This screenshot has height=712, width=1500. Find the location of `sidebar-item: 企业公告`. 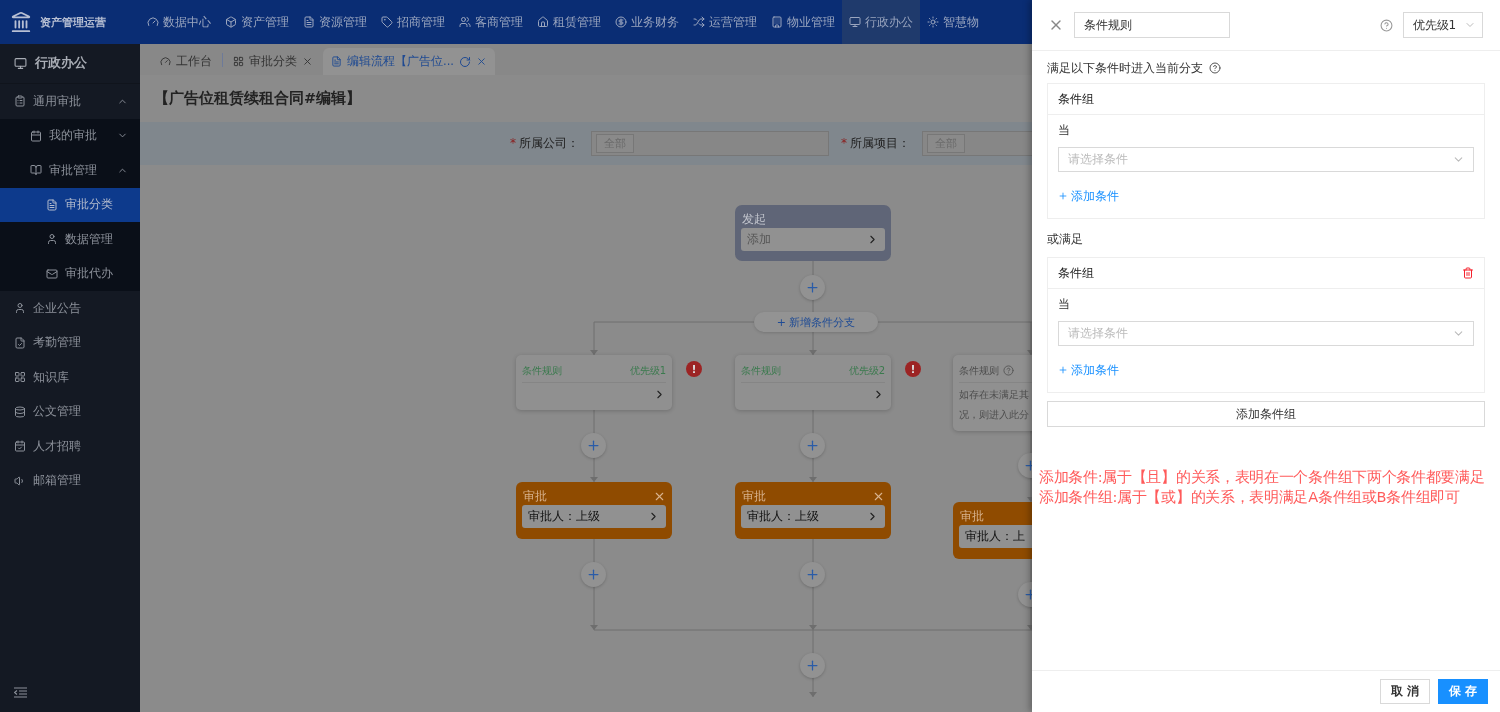

sidebar-item: 企业公告 is located at coordinates (70, 308).